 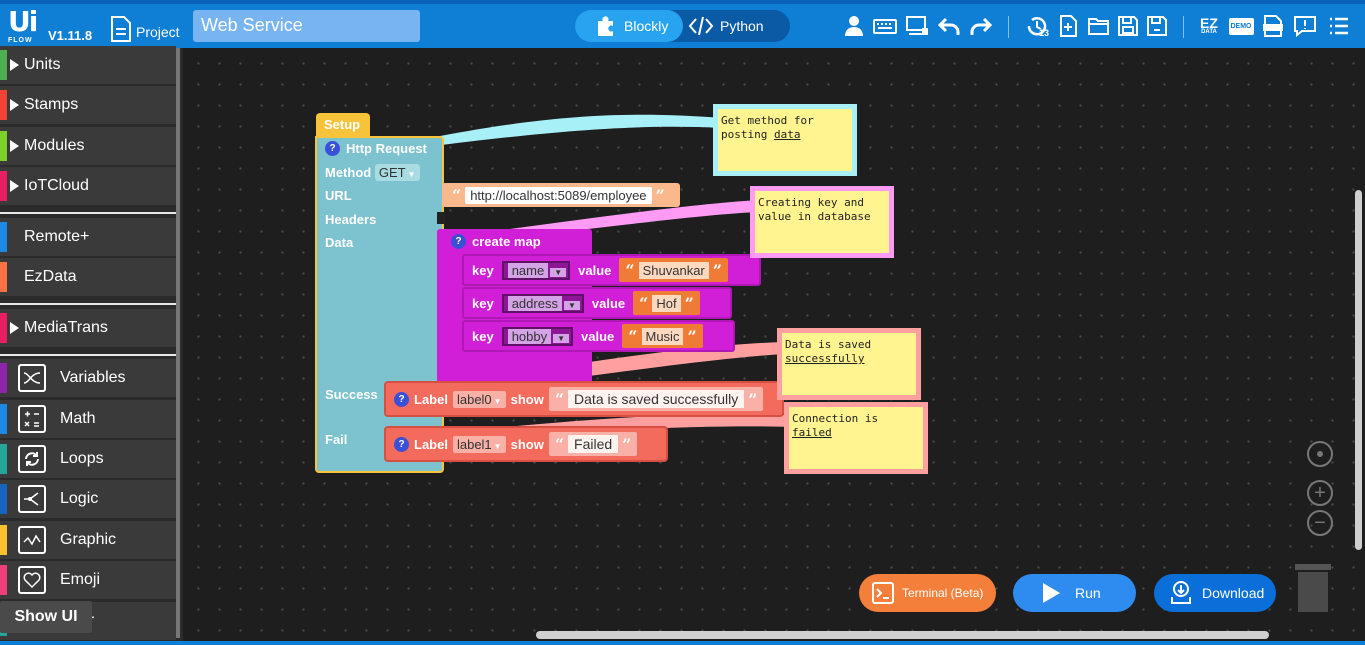 What do you see at coordinates (1313, 587) in the screenshot?
I see `trash-icon` at bounding box center [1313, 587].